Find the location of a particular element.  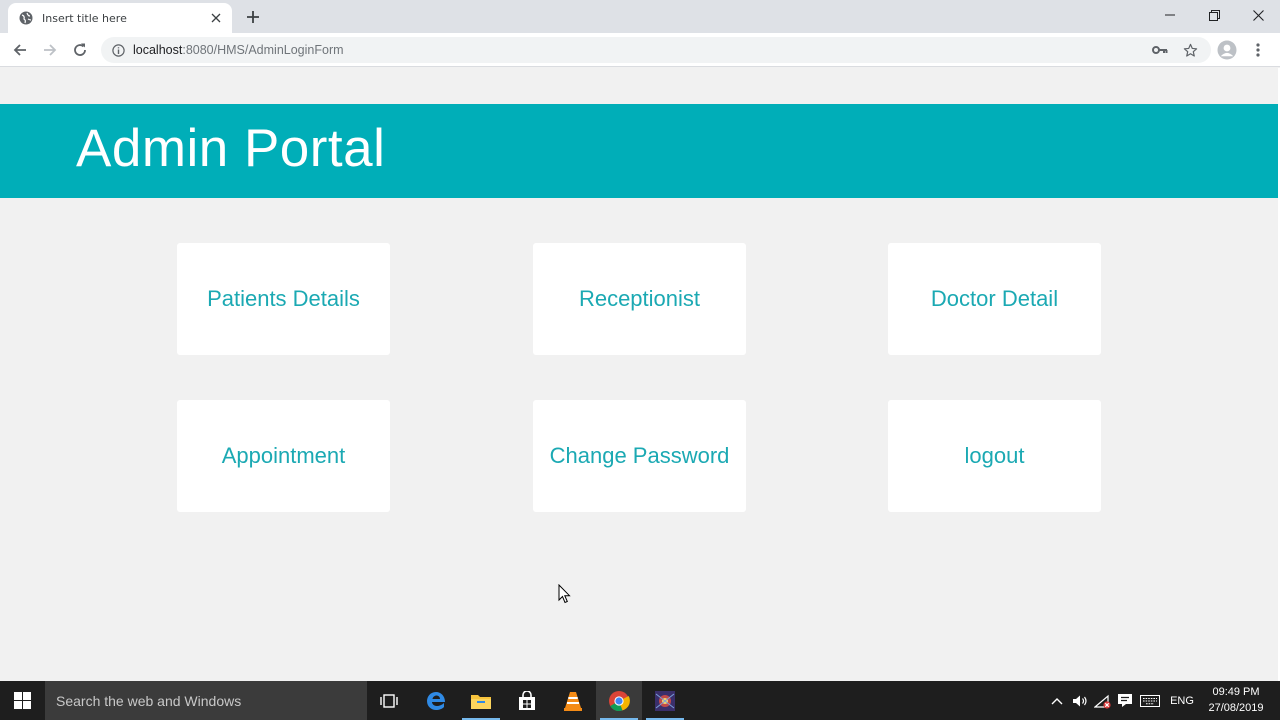

page-title: Admin Portal is located at coordinates (231, 148).